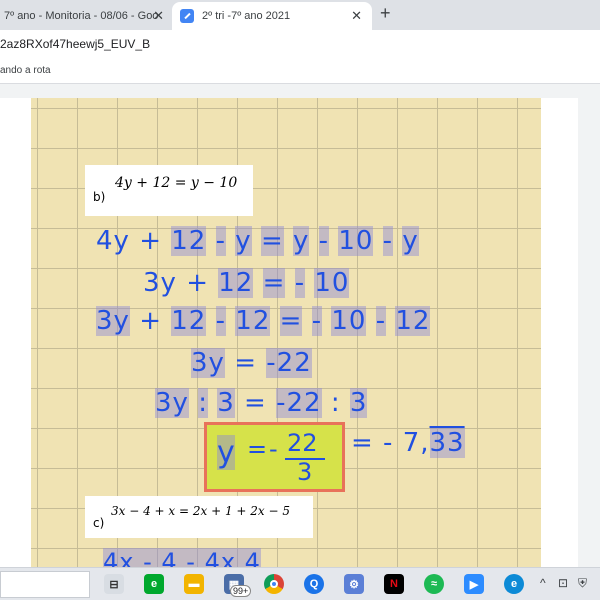 The height and width of the screenshot is (600, 600). I want to click on answer-box: y = - 22 3, so click(274, 457).